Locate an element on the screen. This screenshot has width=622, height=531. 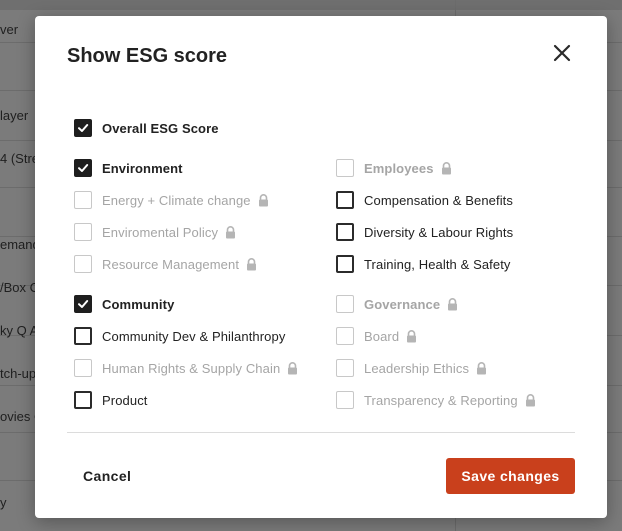
option-governance: Governance is located at coordinates (397, 304).